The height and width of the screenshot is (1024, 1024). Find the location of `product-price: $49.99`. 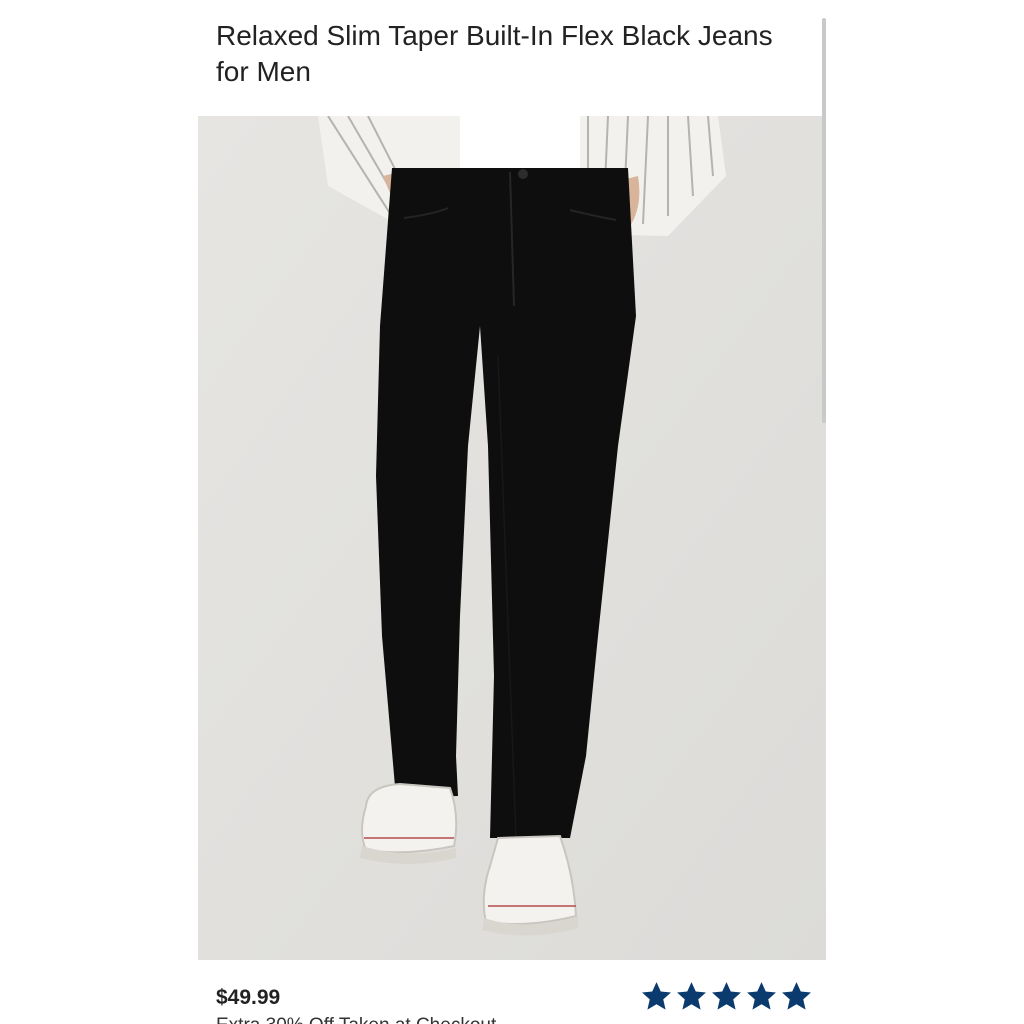

product-price: $49.99 is located at coordinates (248, 997).